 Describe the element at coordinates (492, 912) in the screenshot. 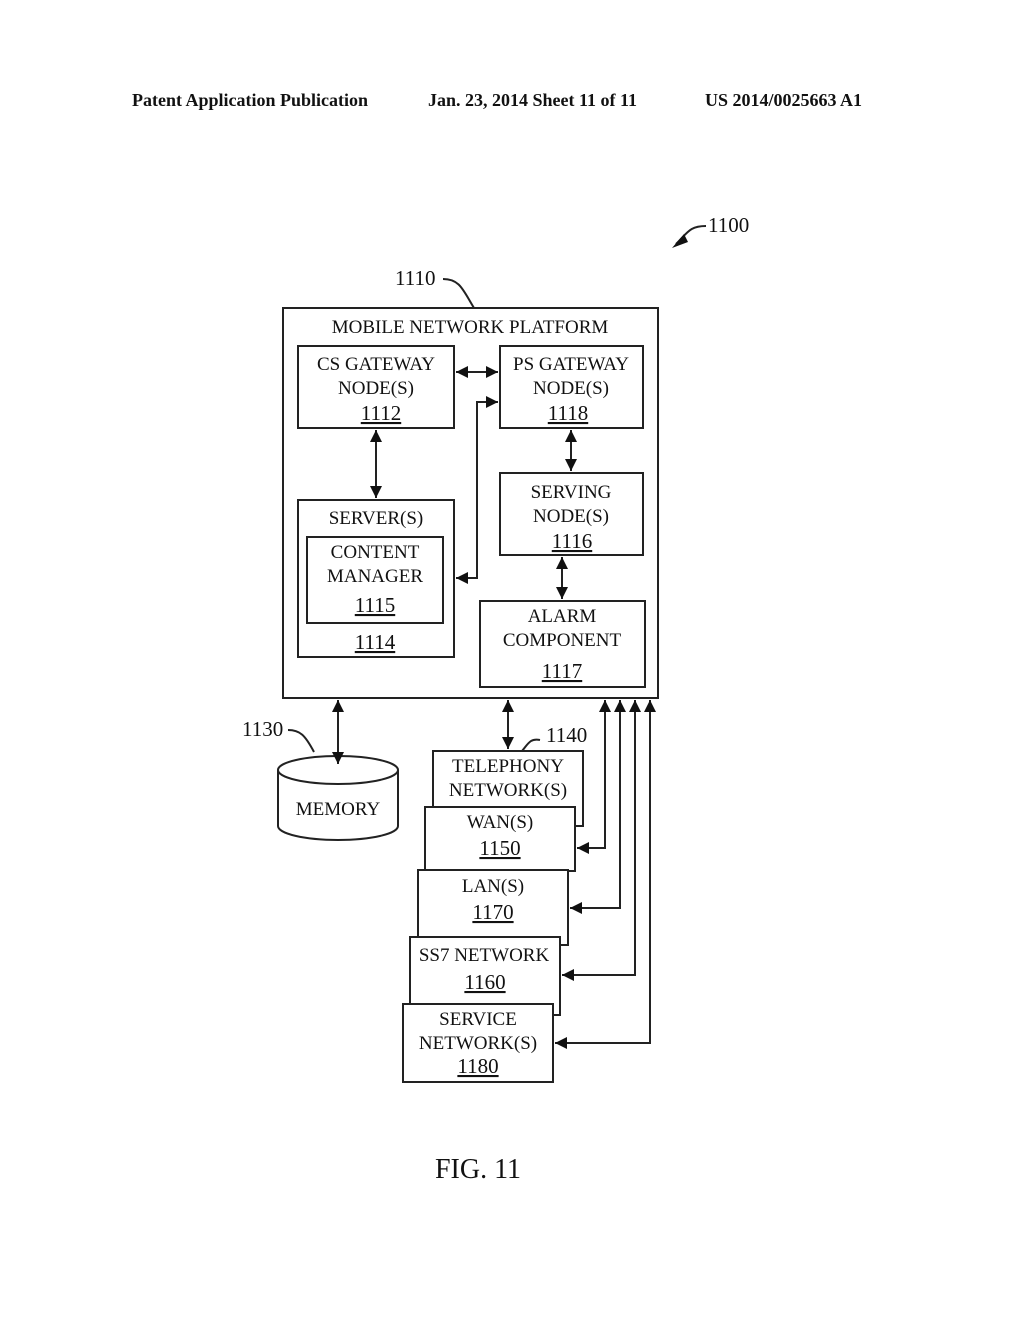

I see `lan-ref: 1170` at that location.